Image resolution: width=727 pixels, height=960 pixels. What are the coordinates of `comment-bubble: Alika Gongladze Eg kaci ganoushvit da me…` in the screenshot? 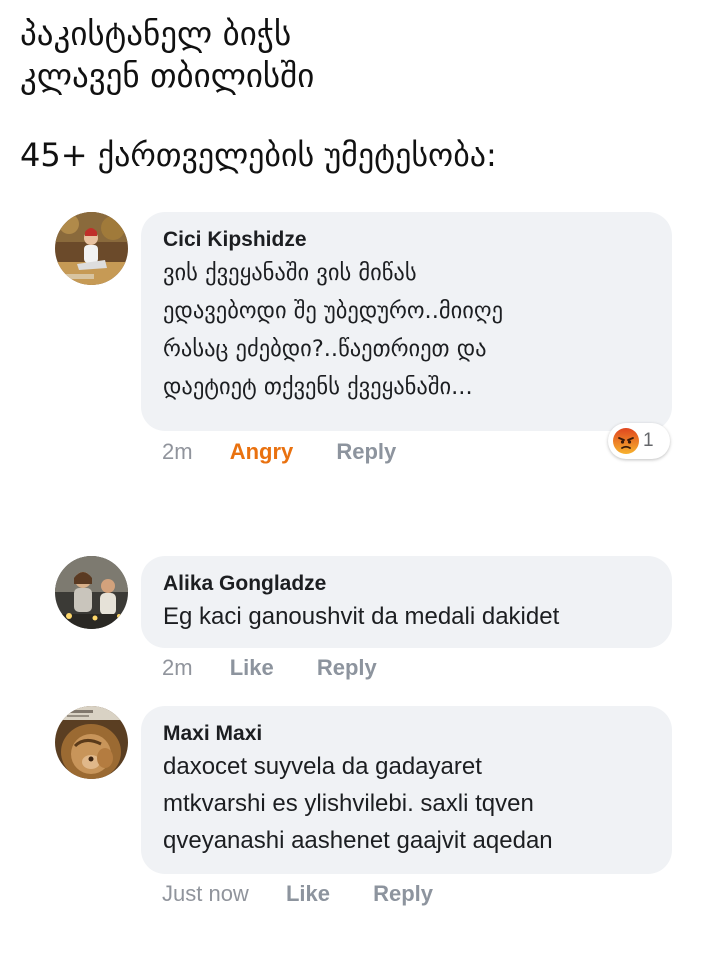 It's located at (406, 602).